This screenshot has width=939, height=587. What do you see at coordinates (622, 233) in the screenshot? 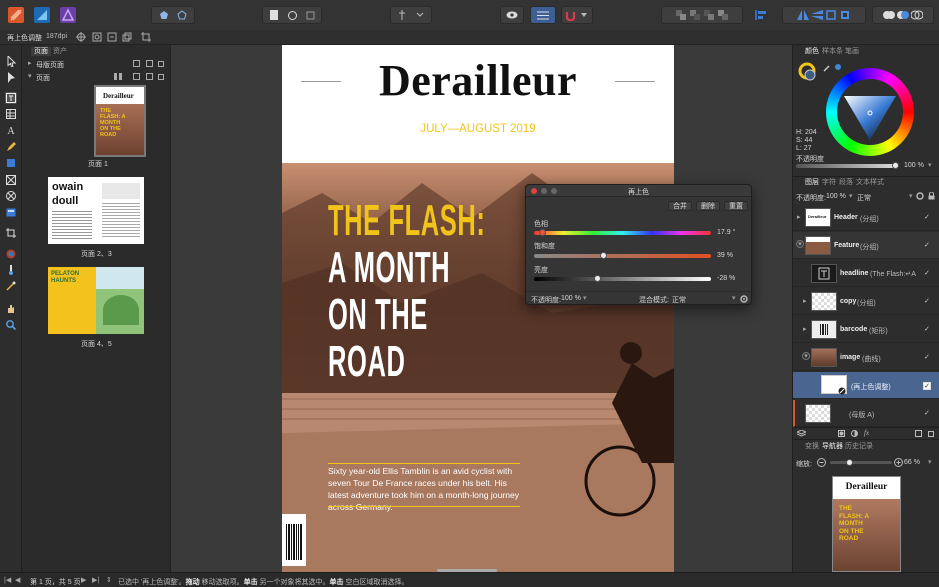
I see `hue-slider` at bounding box center [622, 233].